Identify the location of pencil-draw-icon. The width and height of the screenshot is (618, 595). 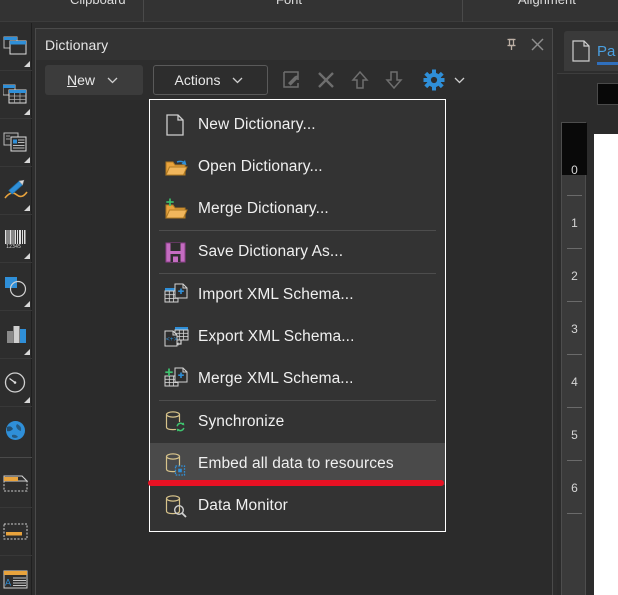
(16, 188).